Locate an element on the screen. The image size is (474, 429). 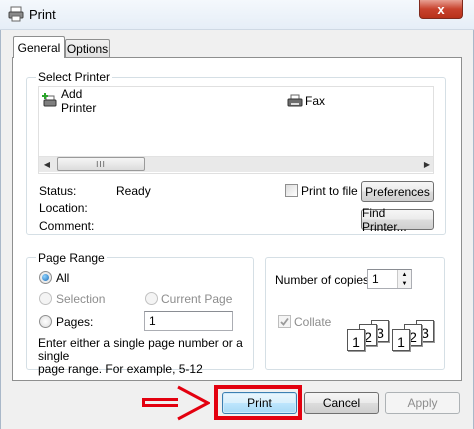
page-range-help-line2: page range. For example, 5-12 is located at coordinates (120, 369).